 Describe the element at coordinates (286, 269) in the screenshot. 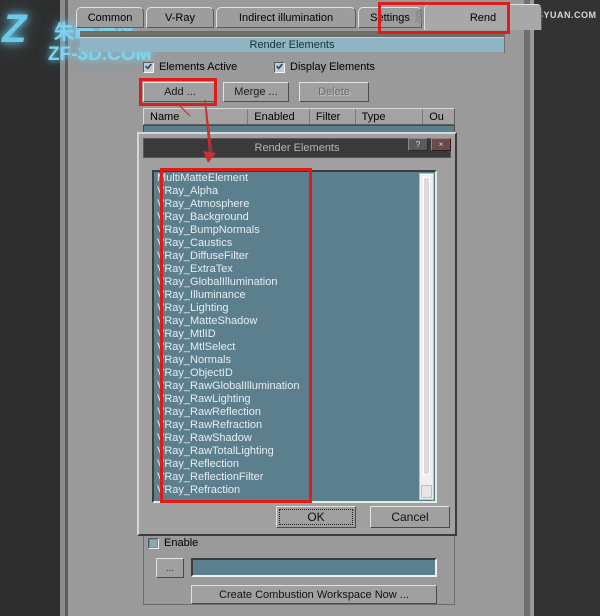

I see `list-item: VRay_ExtraTex` at that location.